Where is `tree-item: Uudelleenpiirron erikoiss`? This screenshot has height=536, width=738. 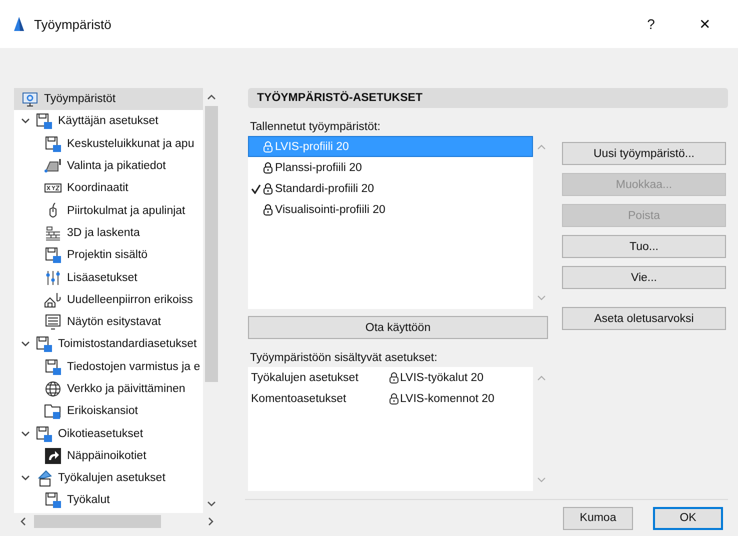 tree-item: Uudelleenpiirron erikoiss is located at coordinates (108, 299).